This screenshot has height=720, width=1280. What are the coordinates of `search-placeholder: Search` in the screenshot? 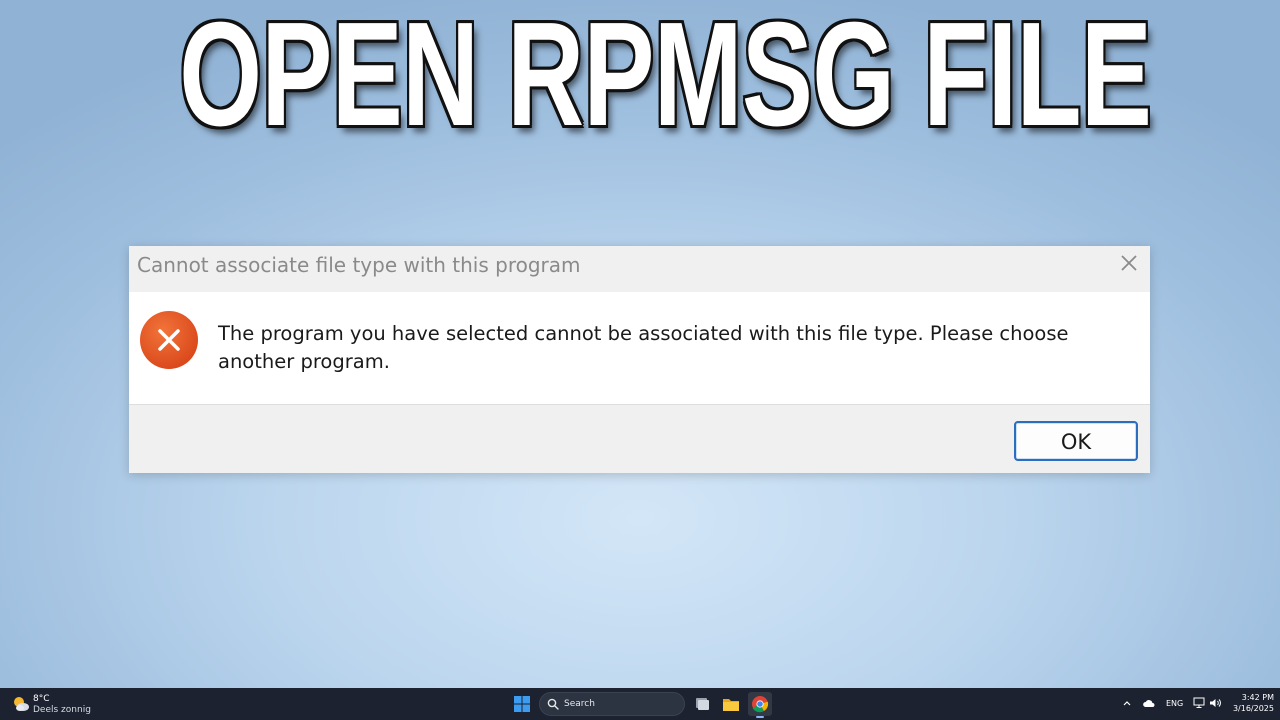 It's located at (579, 704).